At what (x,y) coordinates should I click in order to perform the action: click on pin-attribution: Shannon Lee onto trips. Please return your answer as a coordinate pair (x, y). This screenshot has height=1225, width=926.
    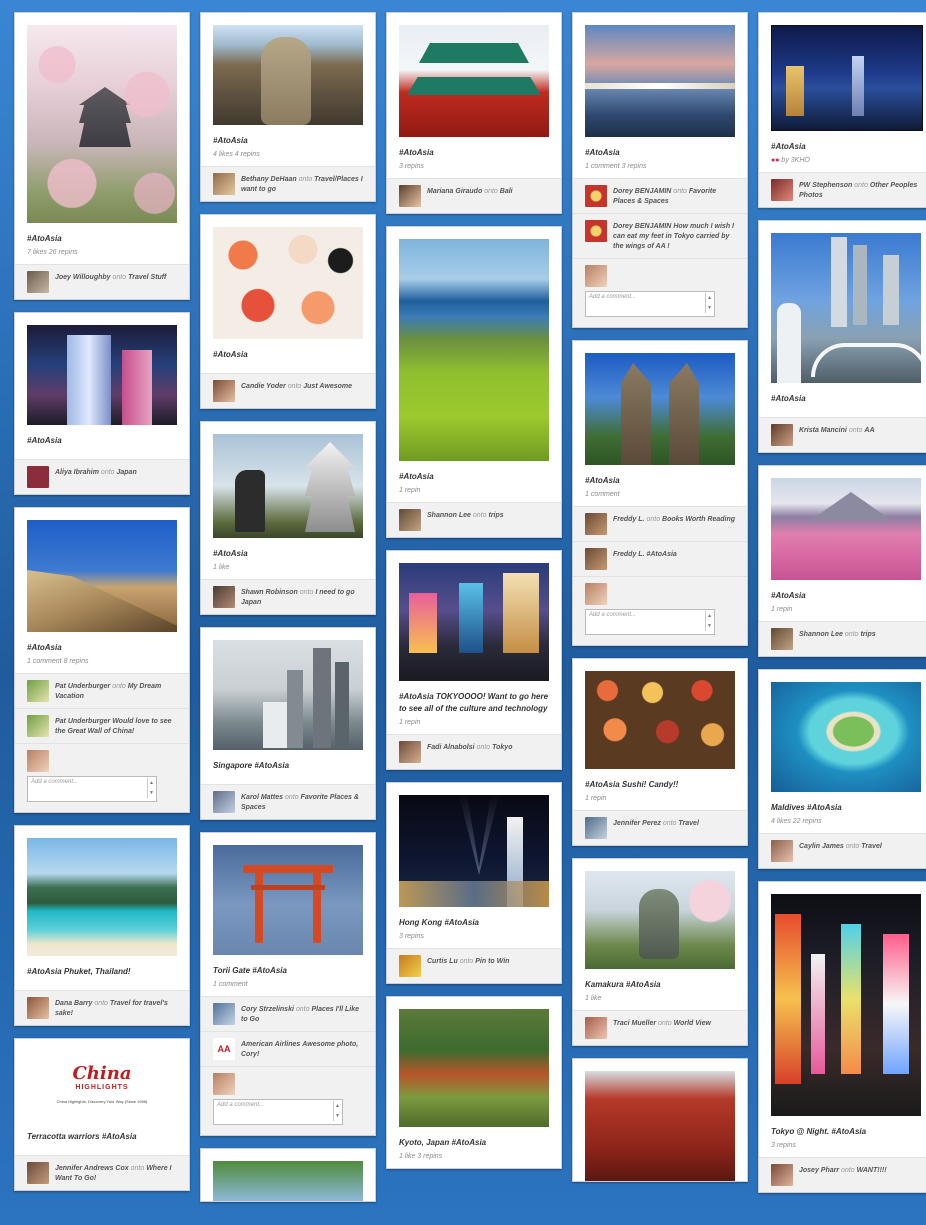
    Looking at the image, I should click on (474, 519).